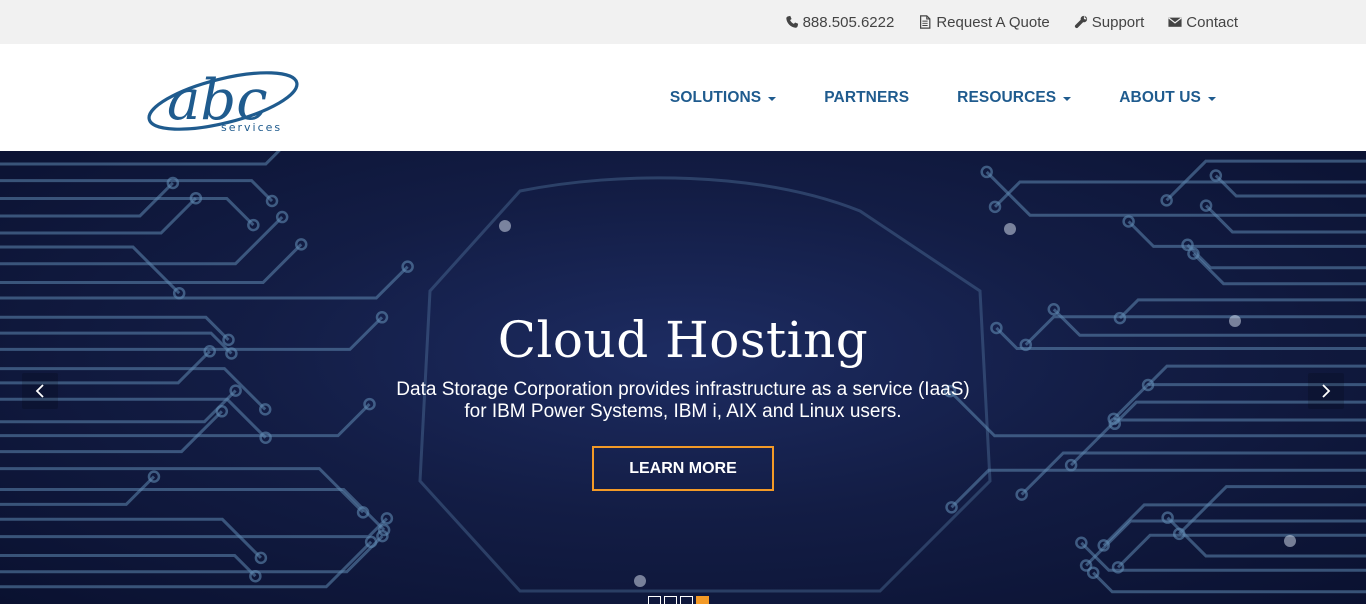 The image size is (1366, 604). Describe the element at coordinates (993, 22) in the screenshot. I see `request-quote-label: Request A Quote` at that location.